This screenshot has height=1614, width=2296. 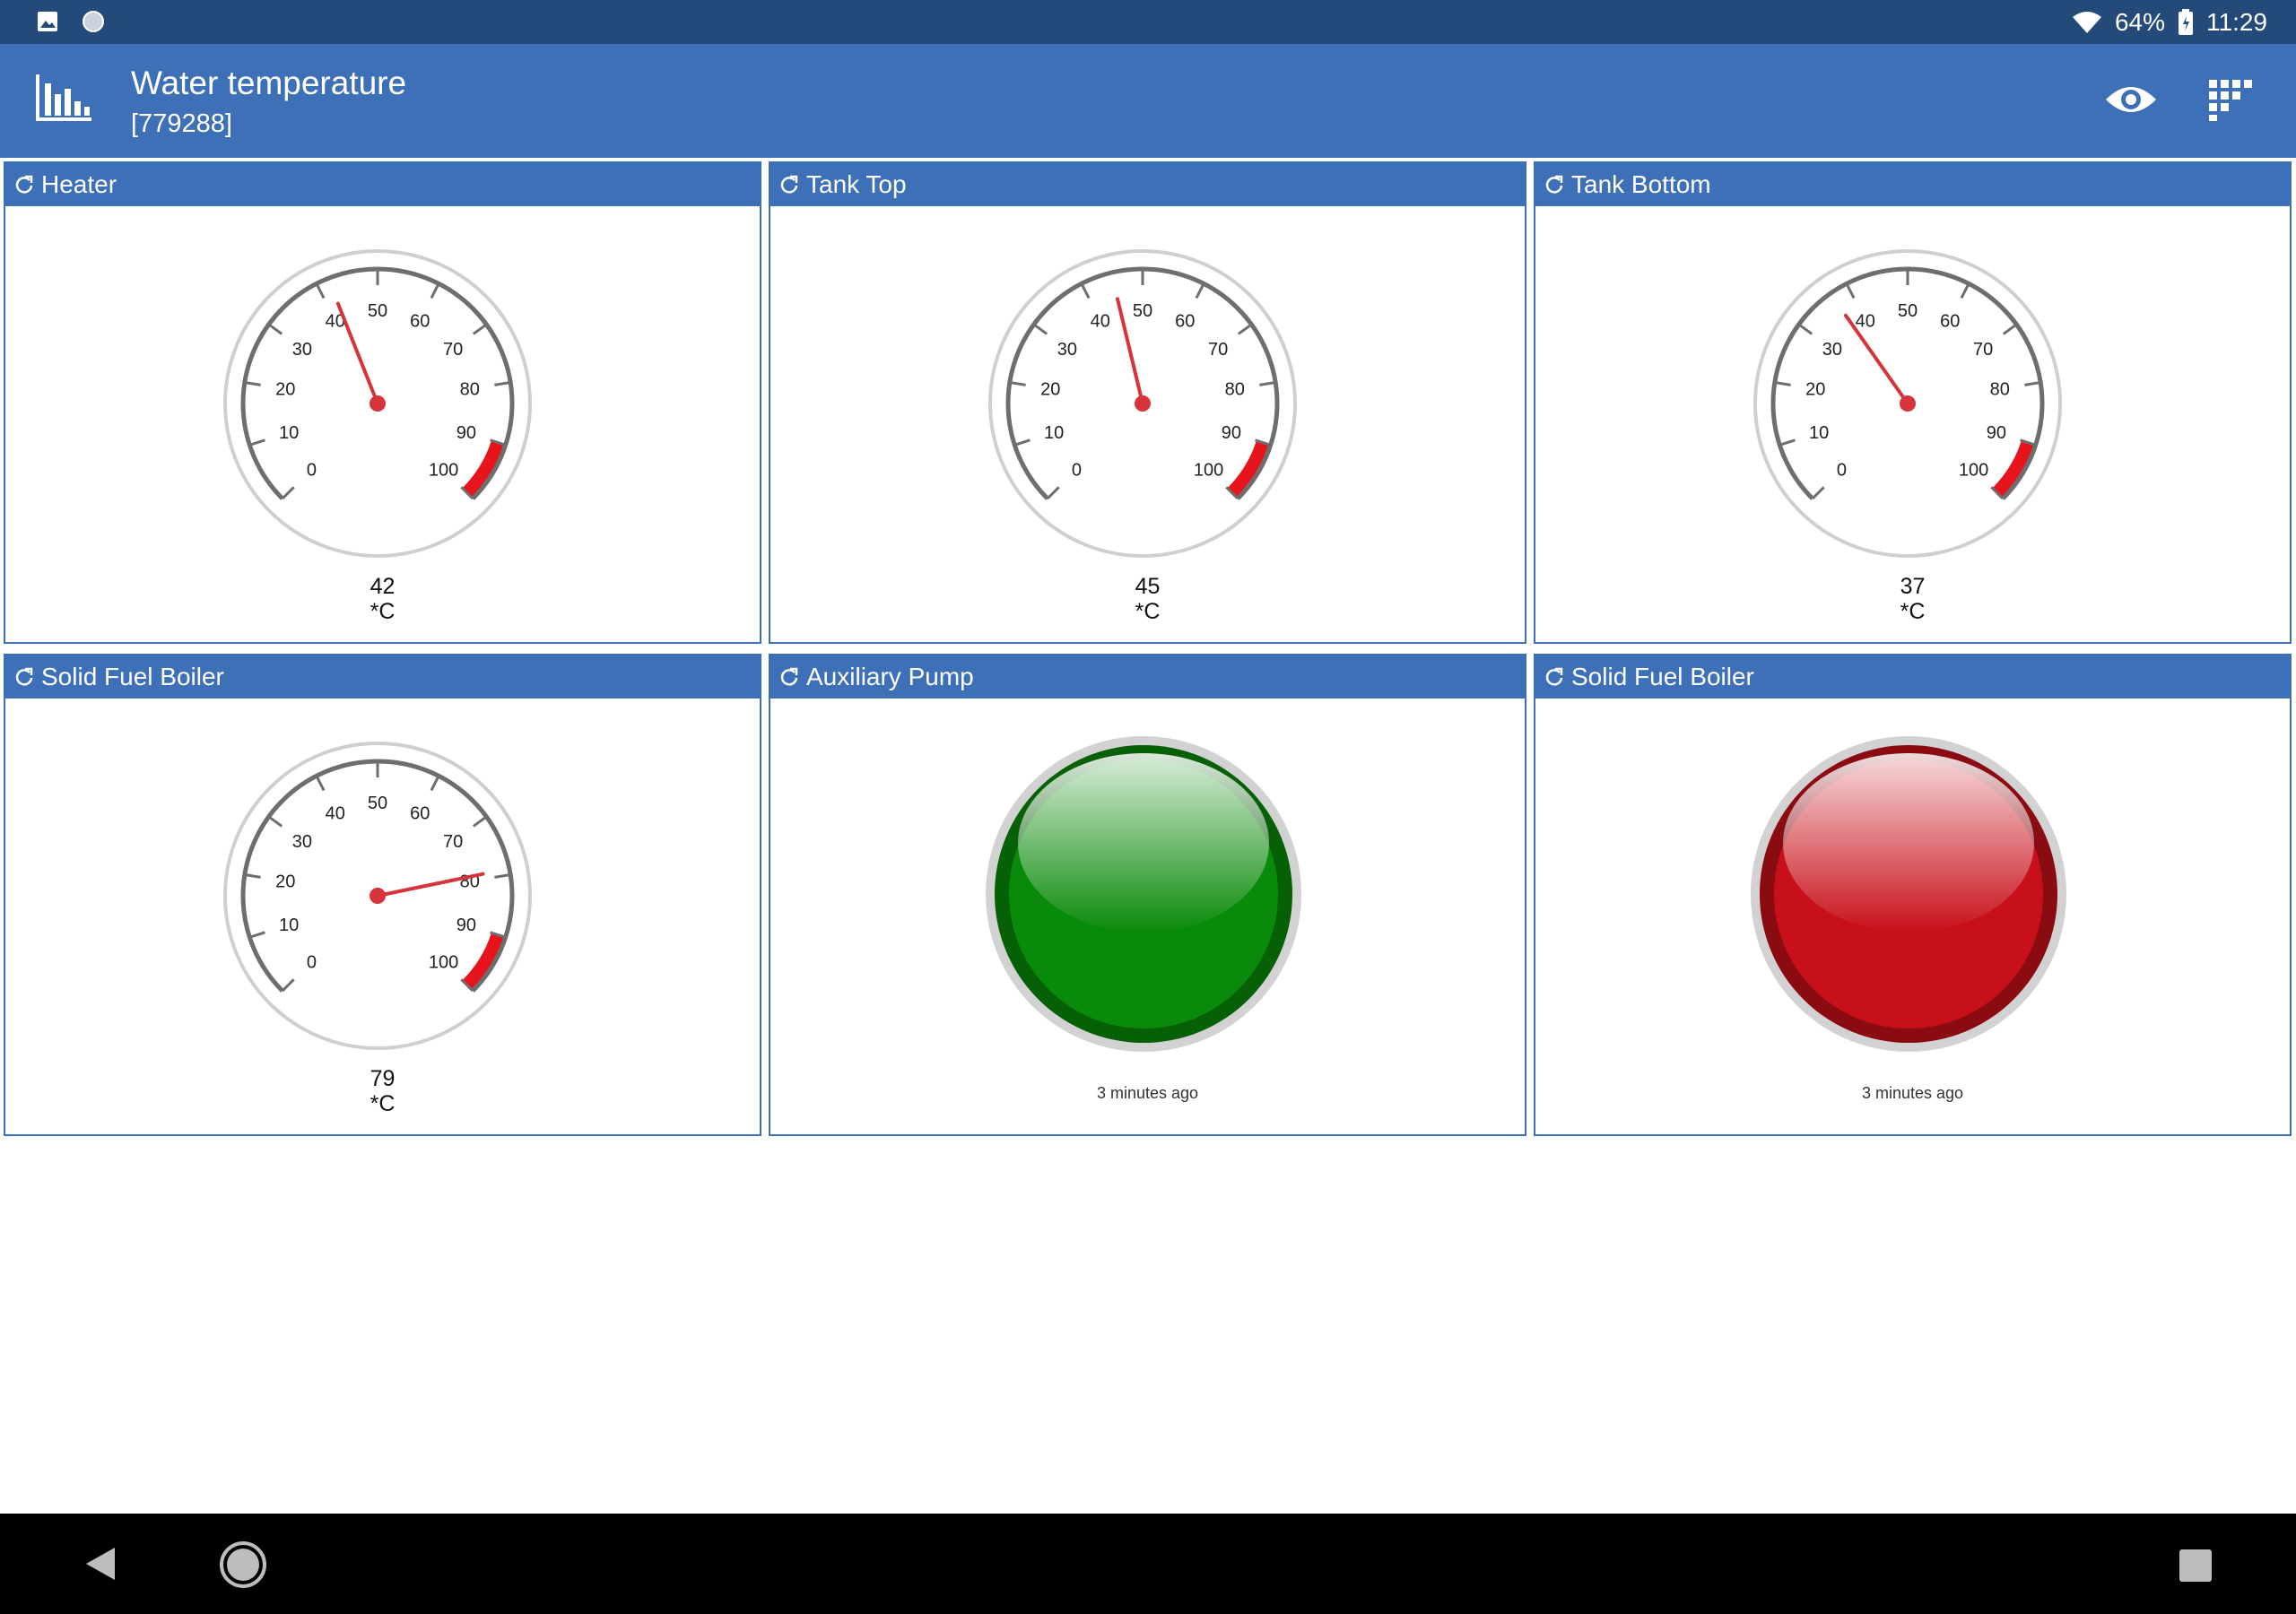 I want to click on widget-panel: Solid Fuel Boiler 3 minutes ago, so click(x=1913, y=895).